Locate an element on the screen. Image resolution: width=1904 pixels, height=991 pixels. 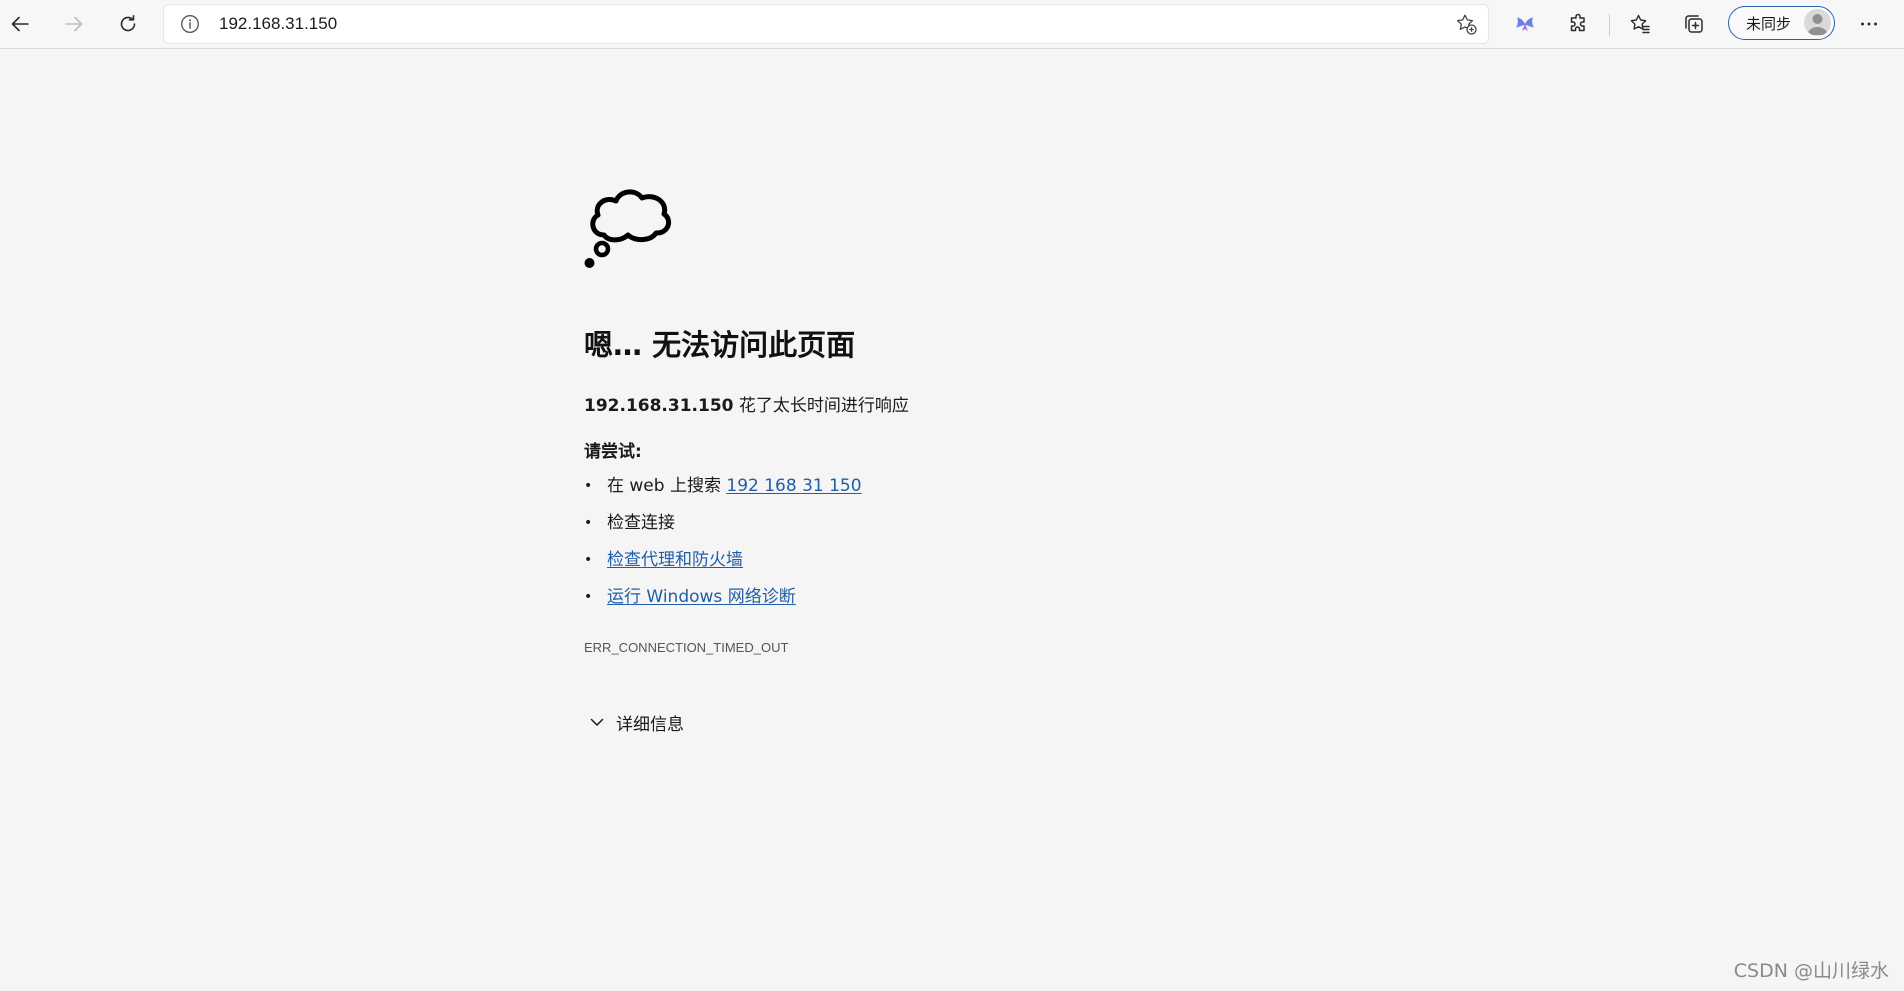
error-host: 192.168.31.150 is located at coordinates (659, 406).